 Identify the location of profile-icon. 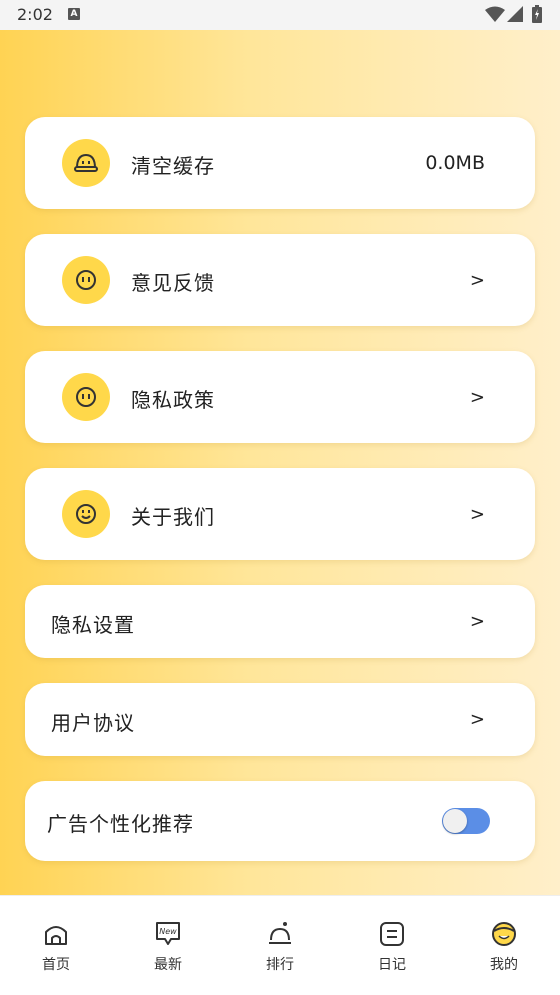
(504, 934).